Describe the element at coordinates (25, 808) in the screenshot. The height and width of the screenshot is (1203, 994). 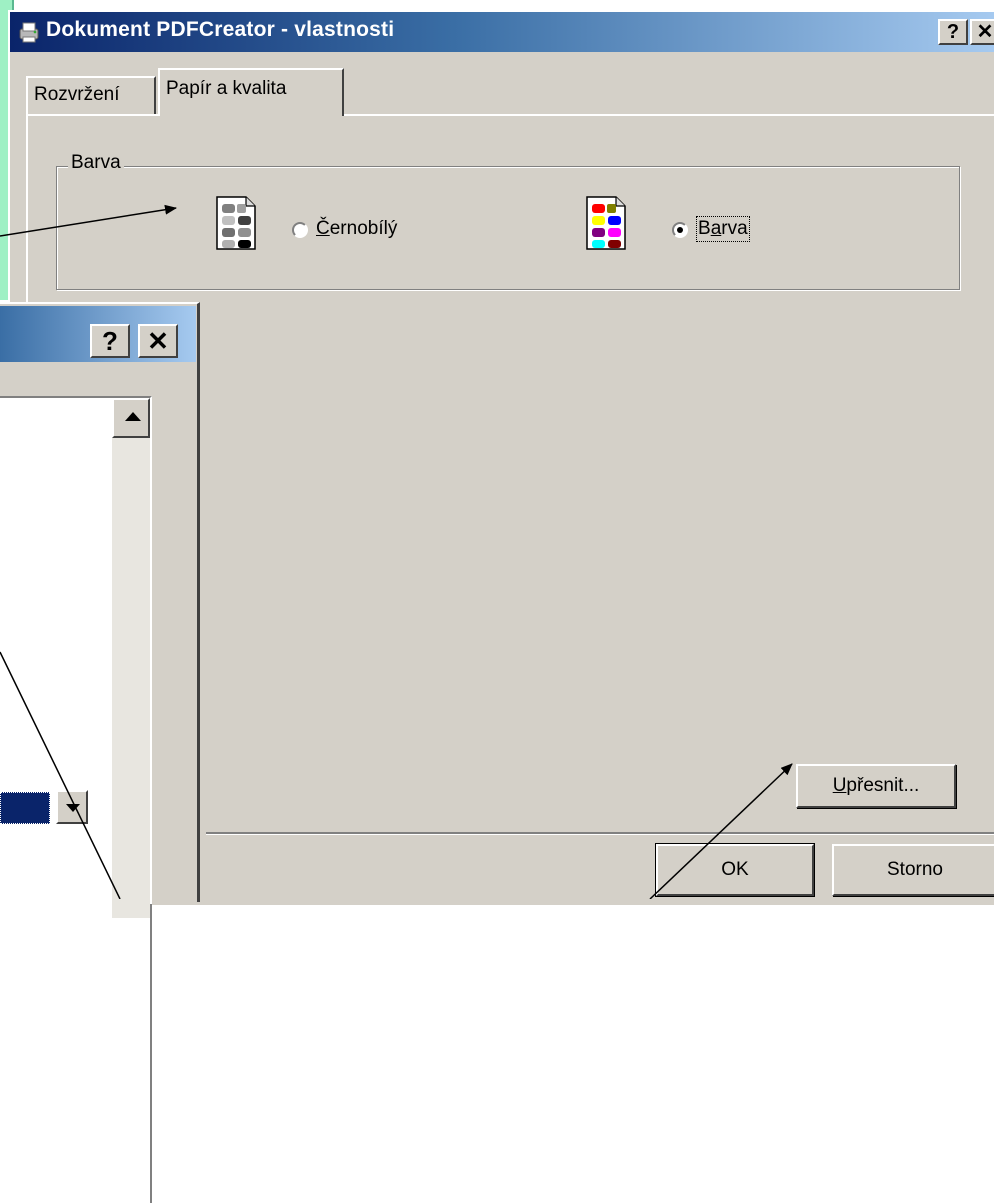
I see `selected-dropdown-value` at that location.